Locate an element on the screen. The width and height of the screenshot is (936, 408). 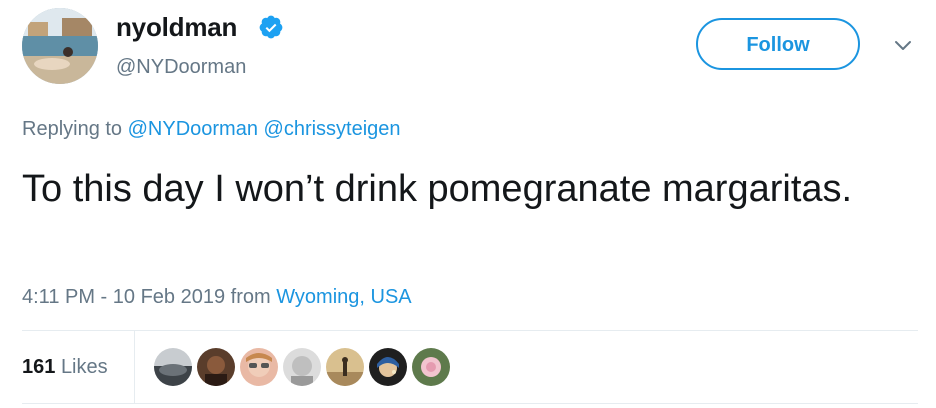
likes-count: 161 is located at coordinates (39, 367).